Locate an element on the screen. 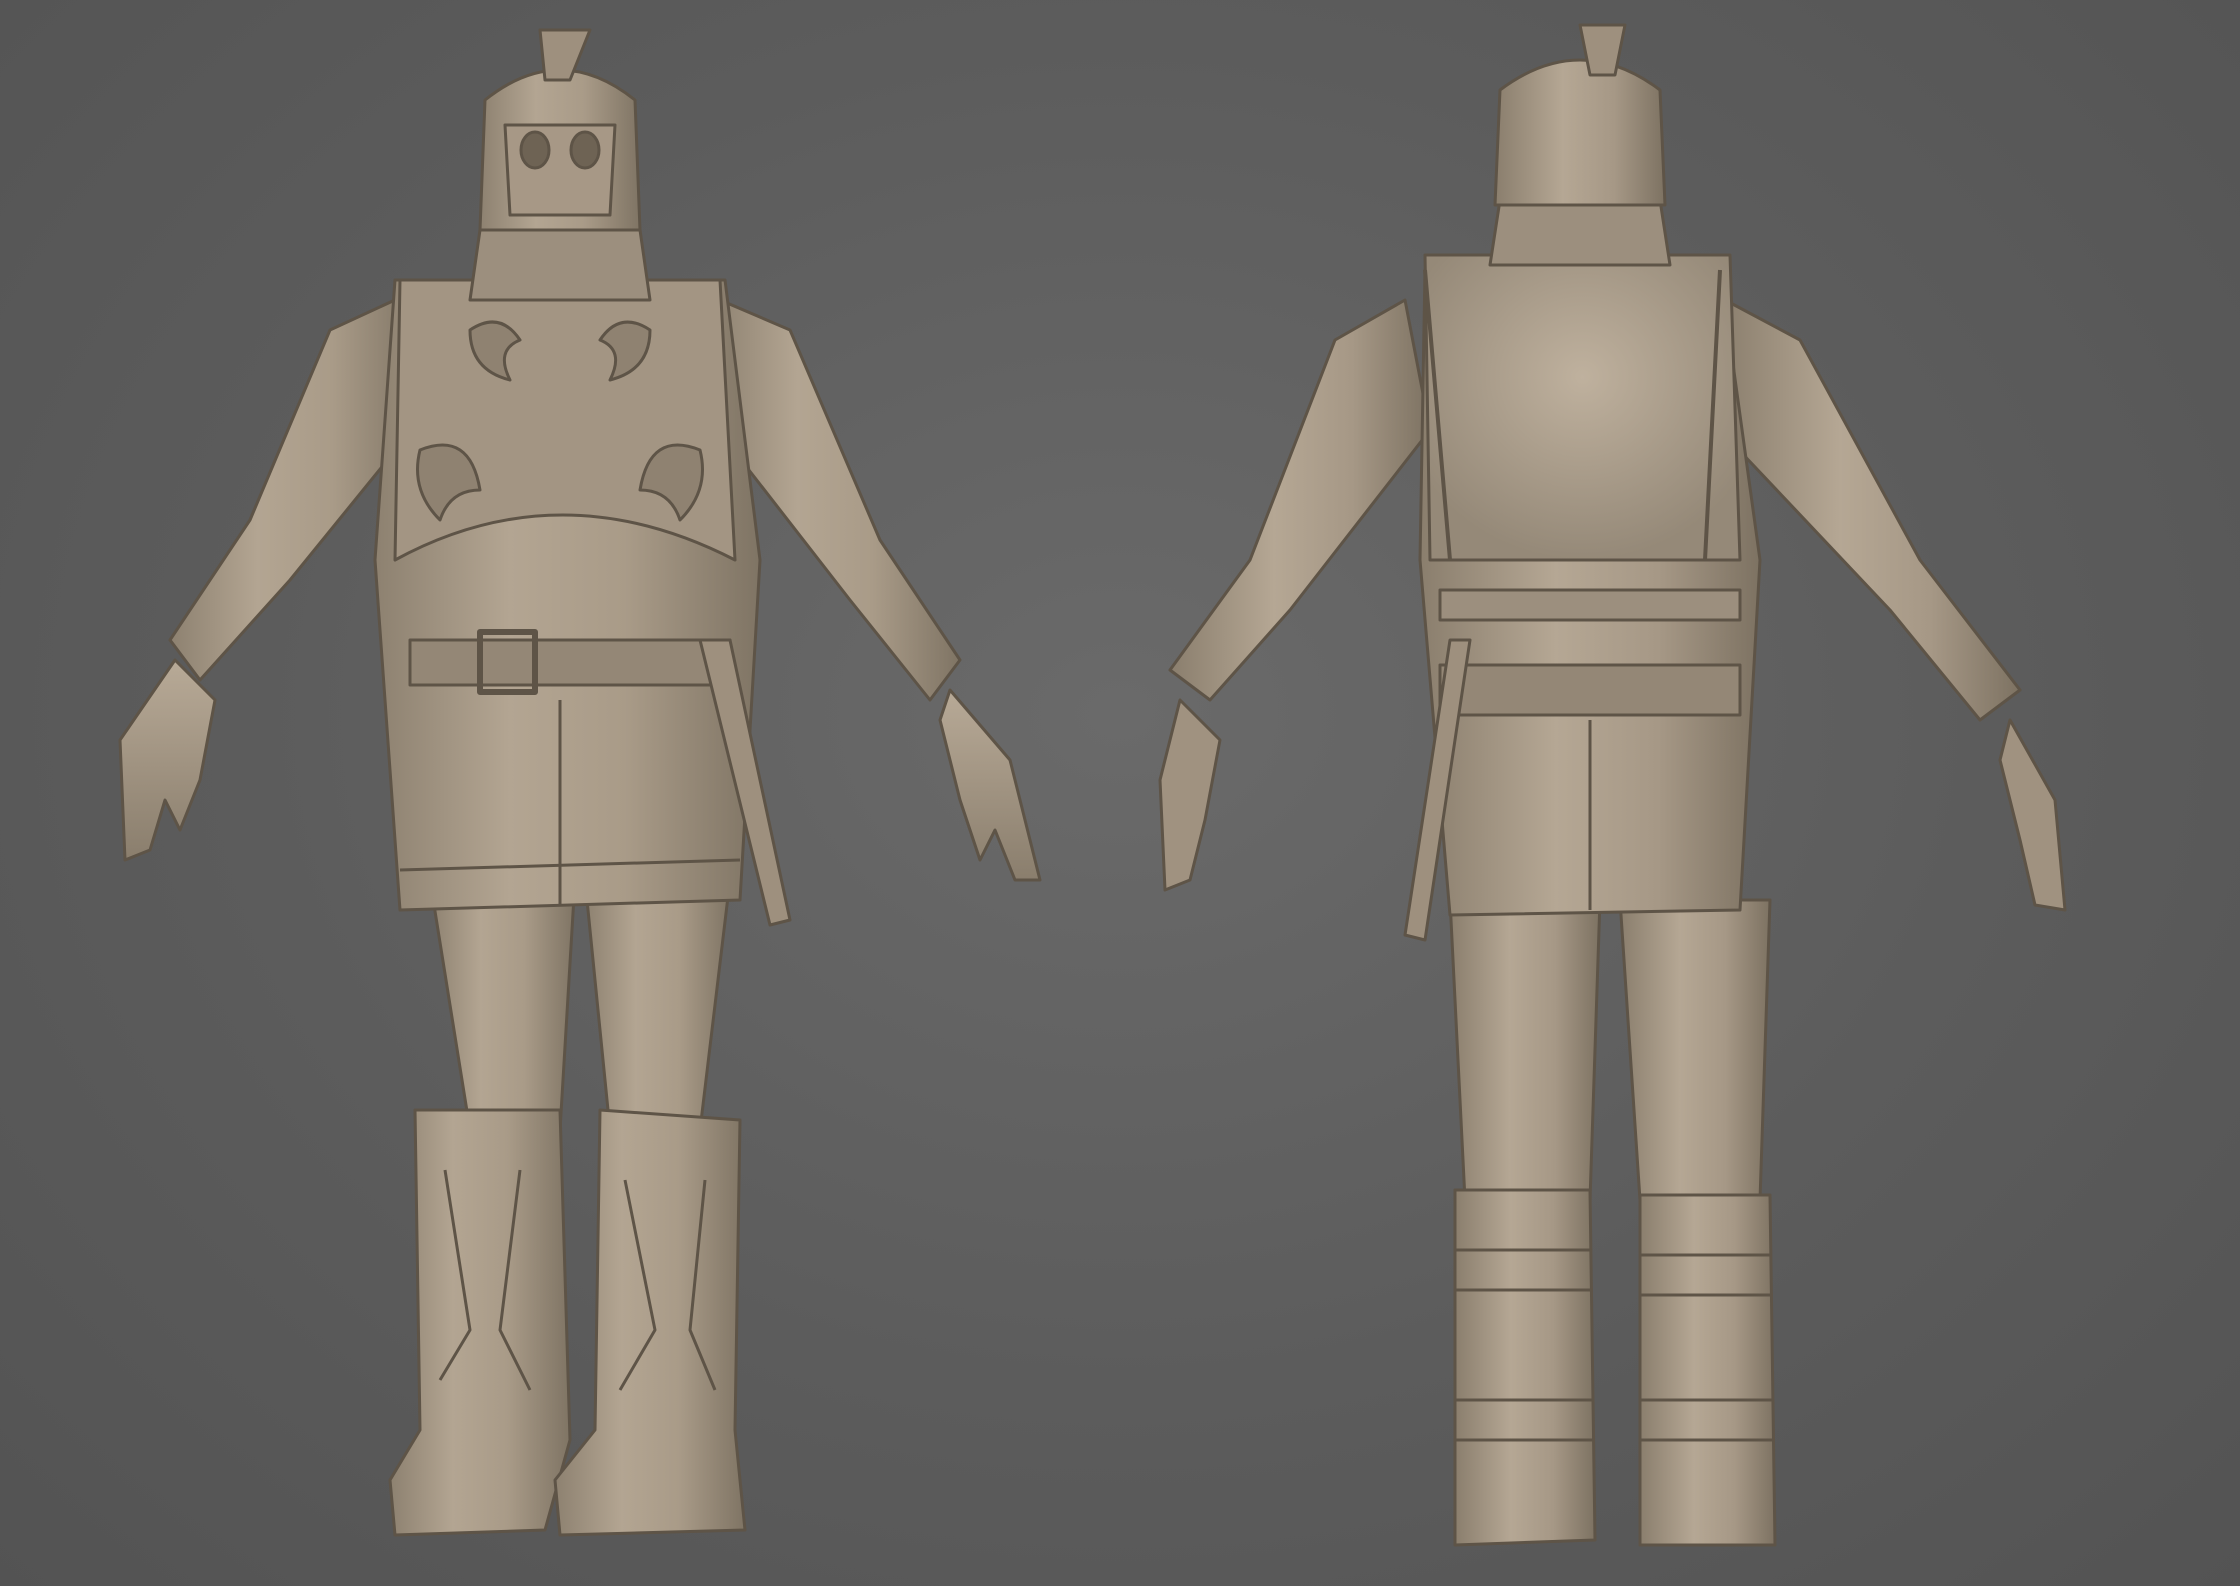 This screenshot has width=2240, height=1586. left-hand is located at coordinates (167, 760).